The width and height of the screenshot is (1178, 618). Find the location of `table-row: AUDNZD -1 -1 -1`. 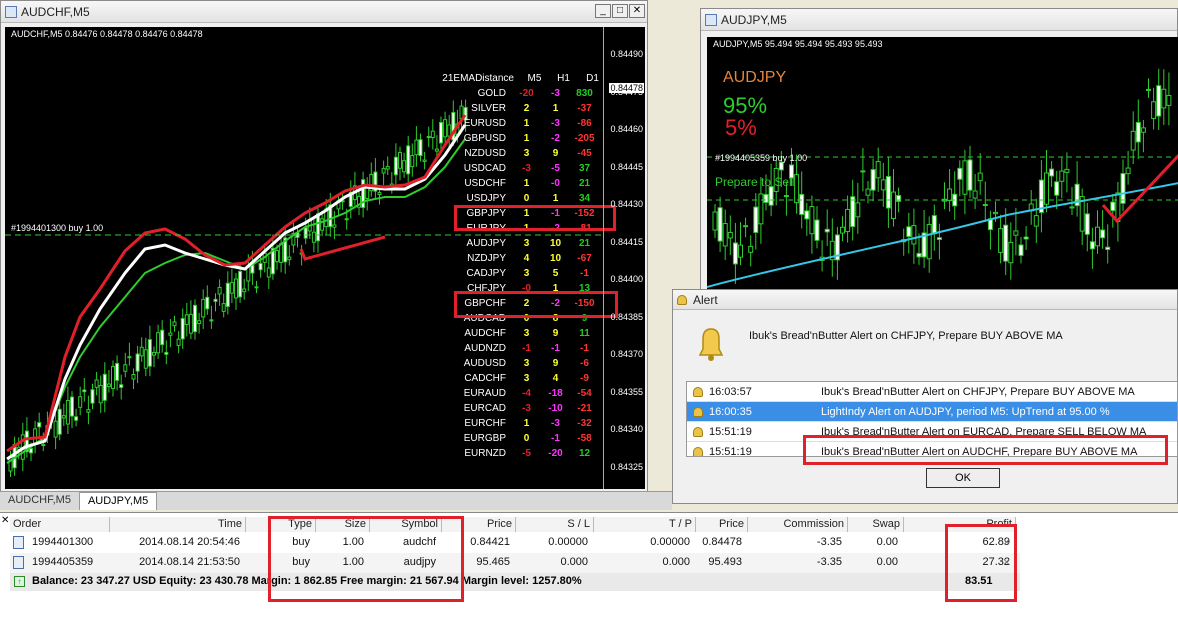

table-row: AUDNZD -1 -1 -1 is located at coordinates (518, 348).